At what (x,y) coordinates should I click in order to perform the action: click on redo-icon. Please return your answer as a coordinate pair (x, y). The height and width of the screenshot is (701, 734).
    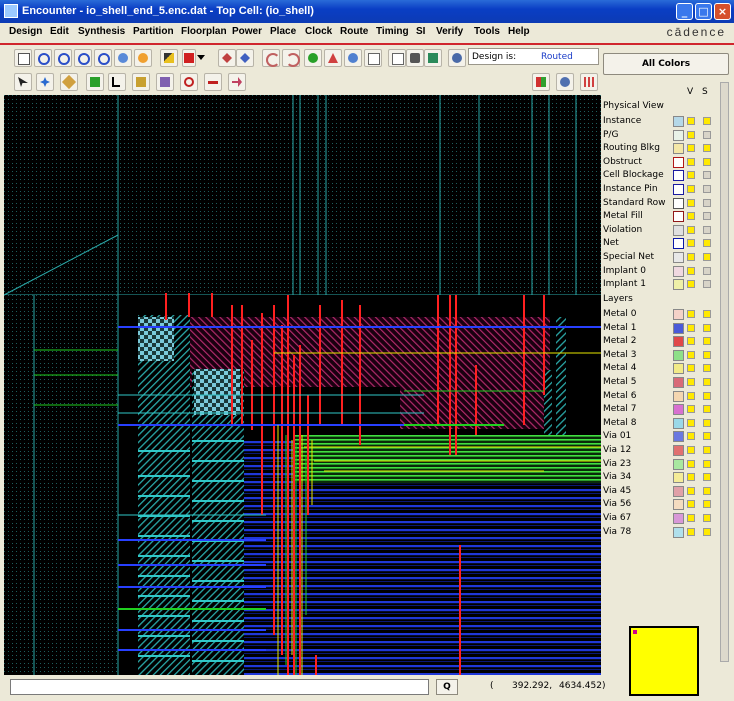
    Looking at the image, I should click on (291, 58).